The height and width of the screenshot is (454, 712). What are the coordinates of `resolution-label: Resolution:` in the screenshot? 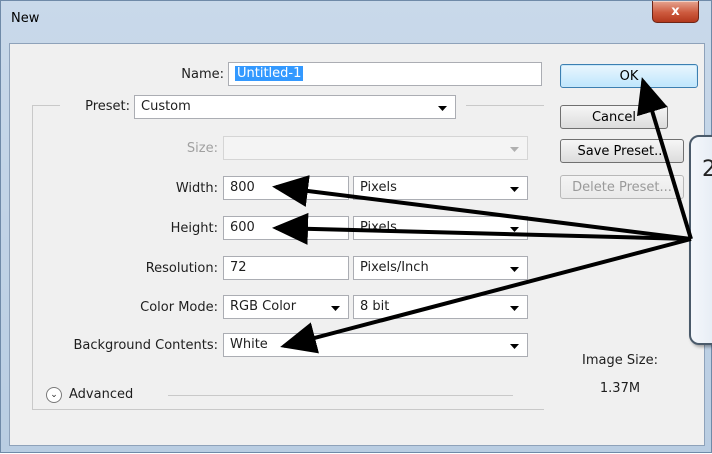 It's located at (181, 268).